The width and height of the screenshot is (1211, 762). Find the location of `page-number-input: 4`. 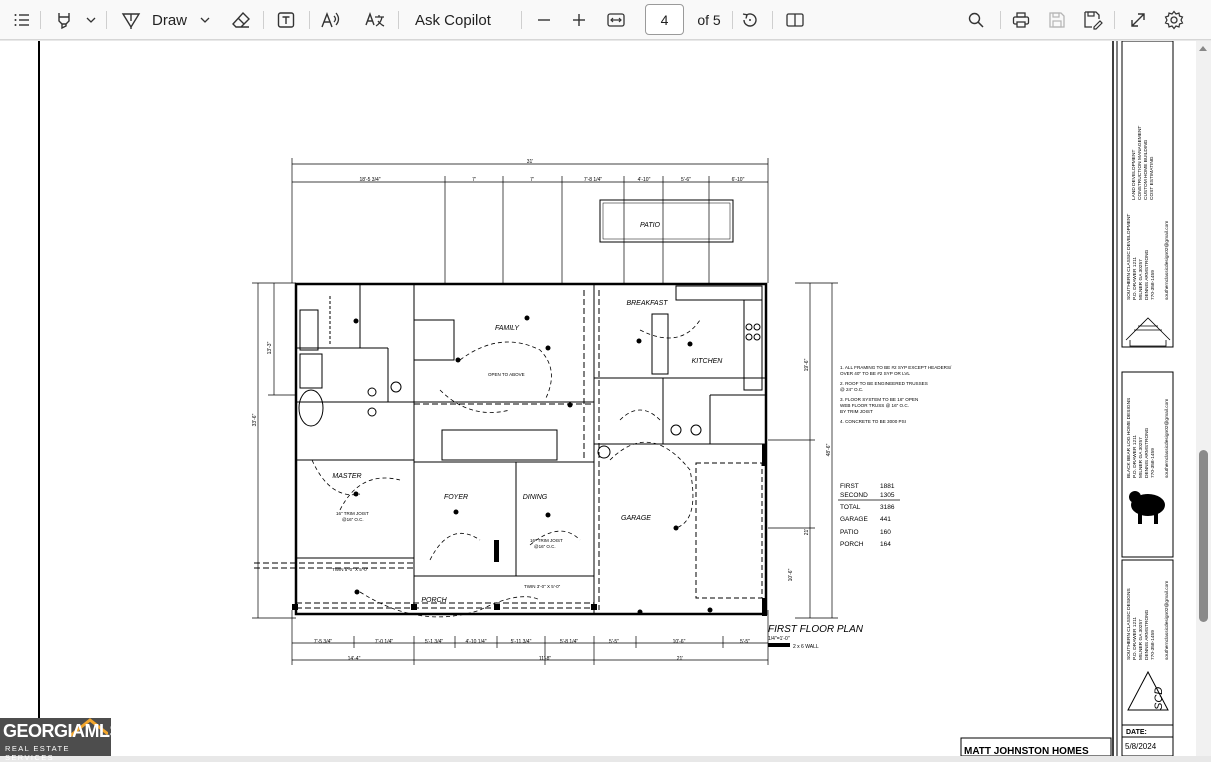

page-number-input: 4 is located at coordinates (664, 19).